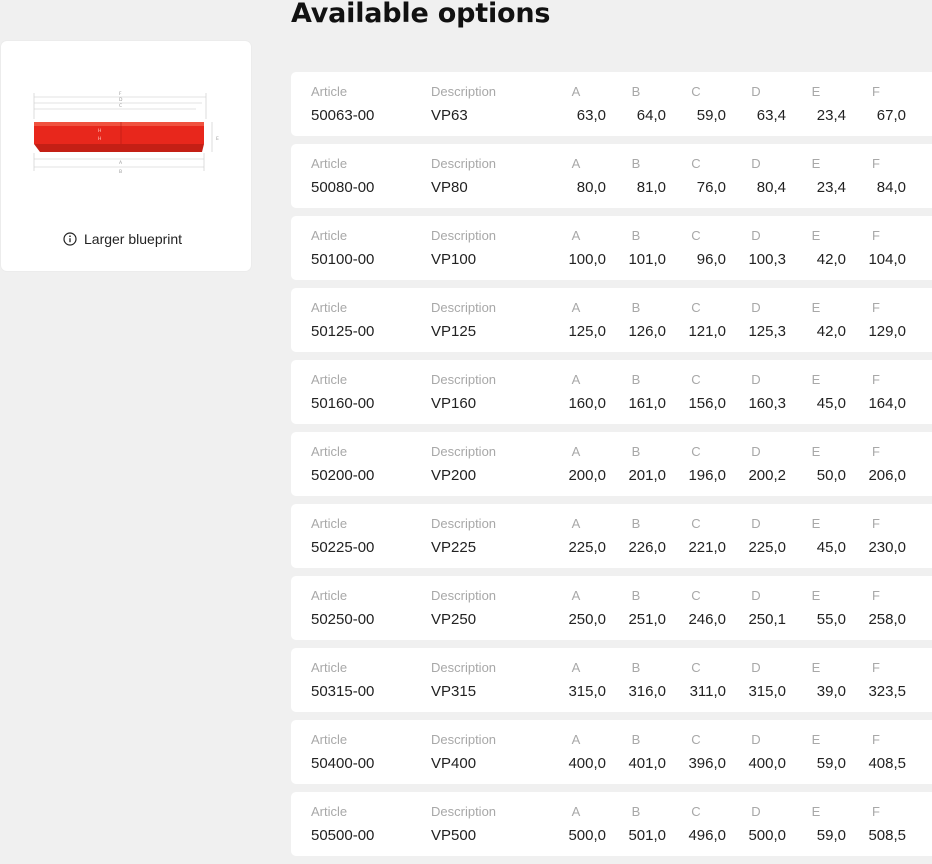 This screenshot has width=932, height=864. I want to click on dim-e-cell: E 39,0, so click(816, 680).